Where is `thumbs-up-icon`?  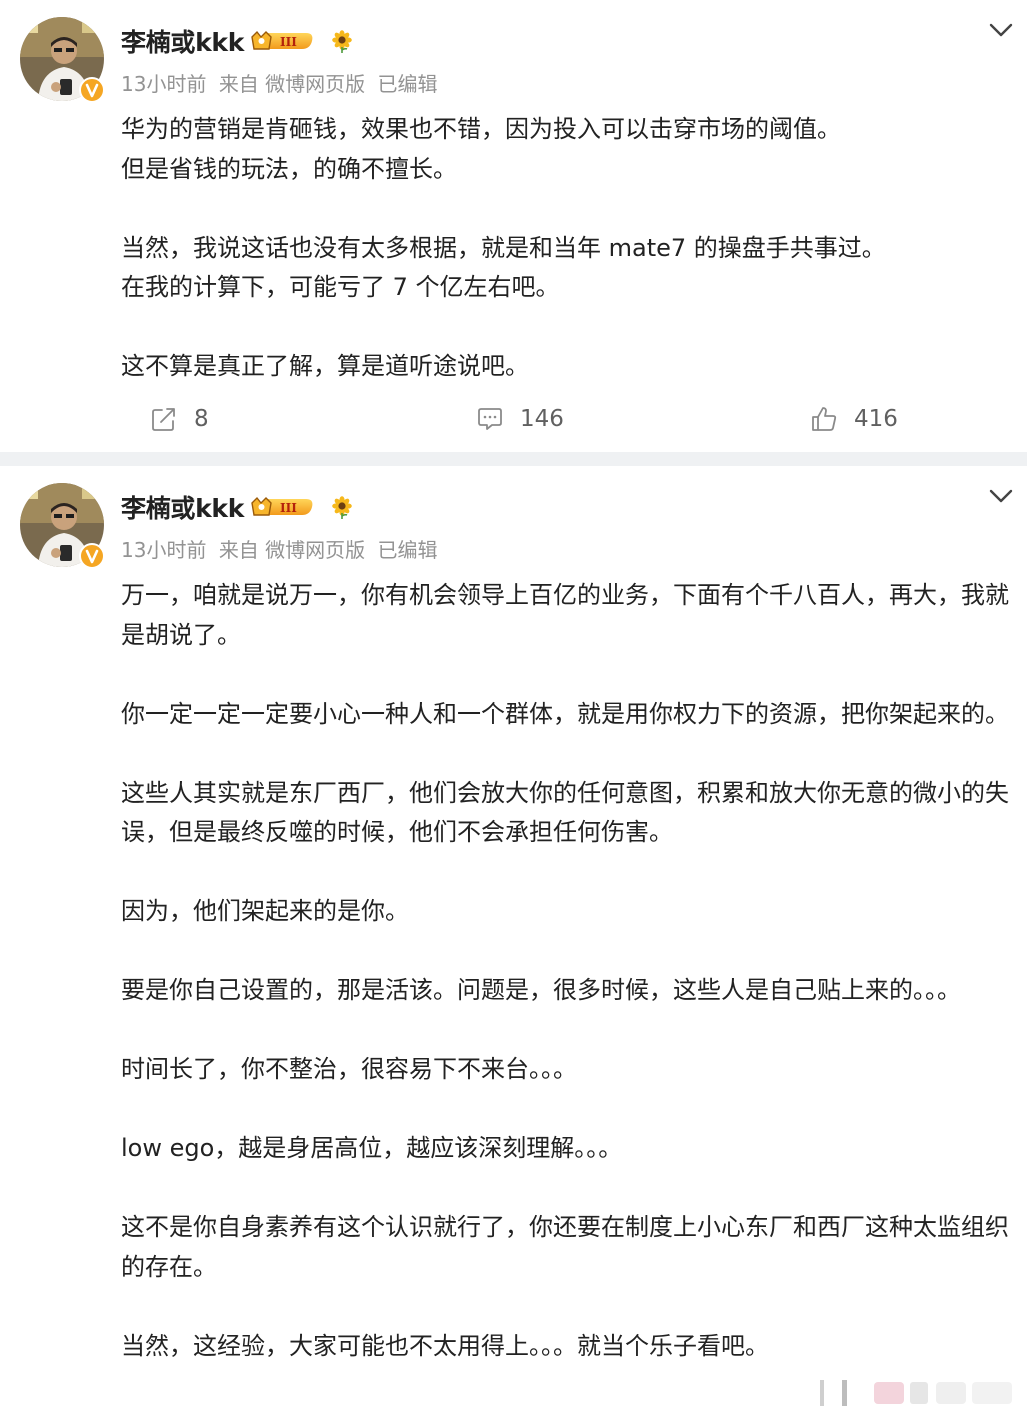 thumbs-up-icon is located at coordinates (824, 419).